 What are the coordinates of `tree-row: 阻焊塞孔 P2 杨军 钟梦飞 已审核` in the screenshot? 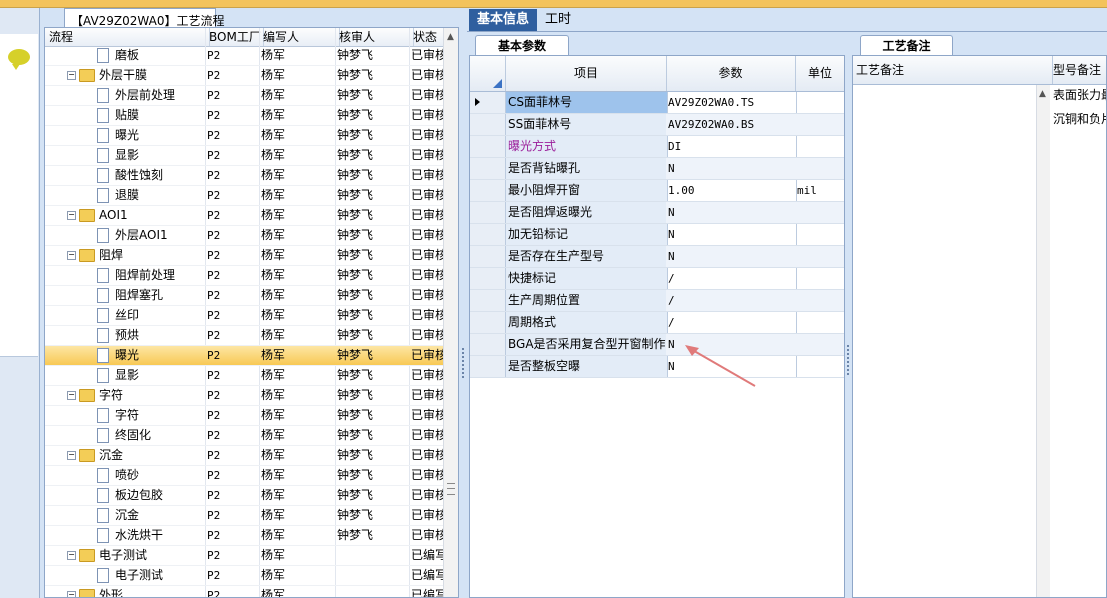 It's located at (246, 296).